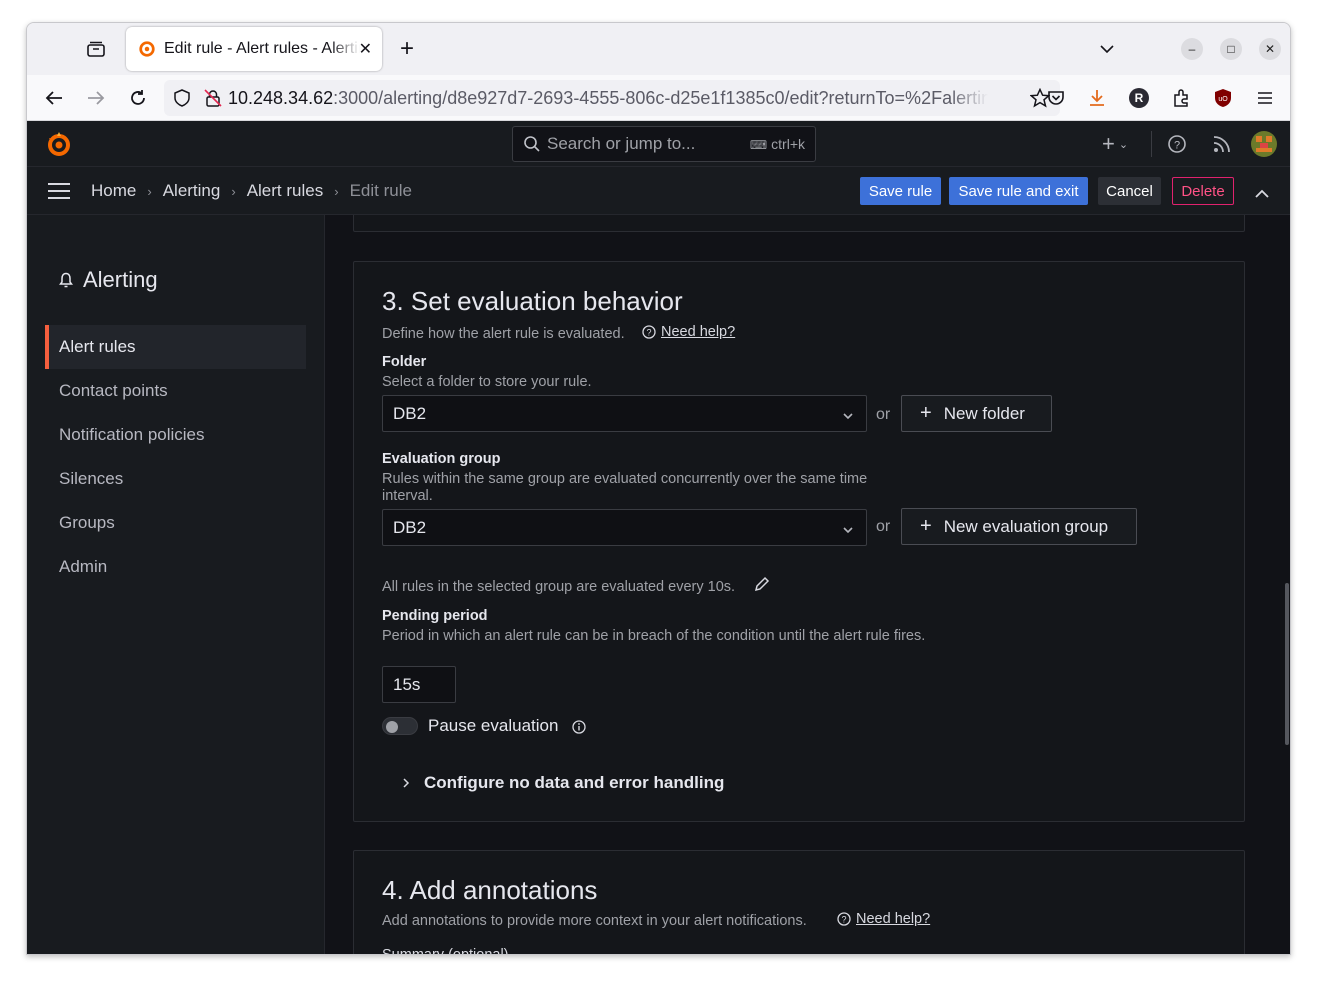 The height and width of the screenshot is (984, 1317). Describe the element at coordinates (848, 529) in the screenshot. I see `chevron-down-icon` at that location.